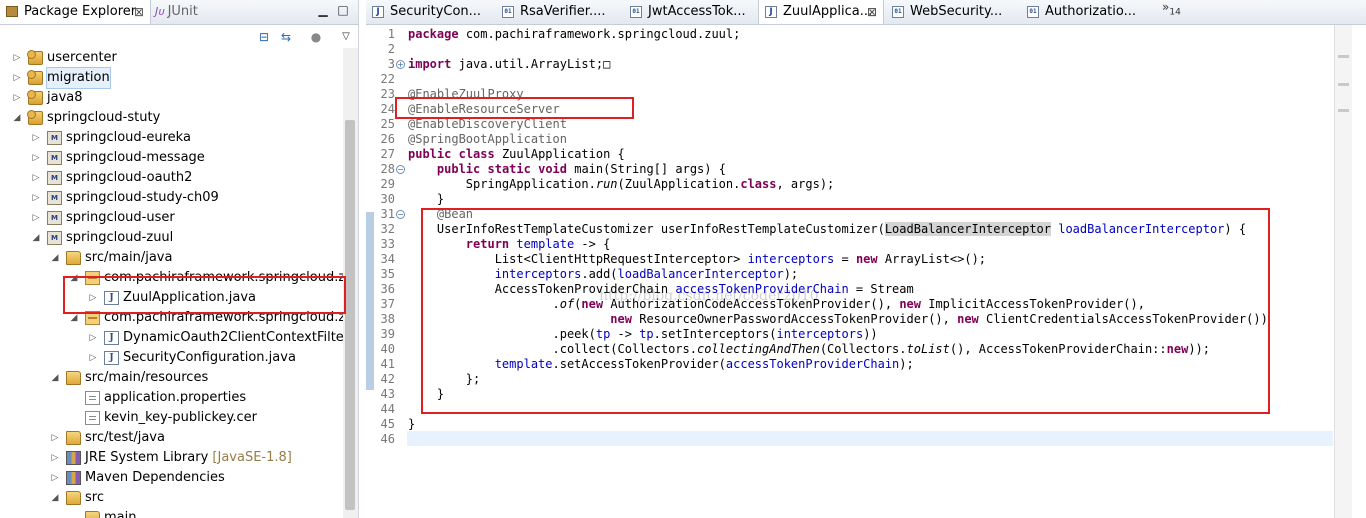  Describe the element at coordinates (391, 49) in the screenshot. I see `line-number: 2` at that location.